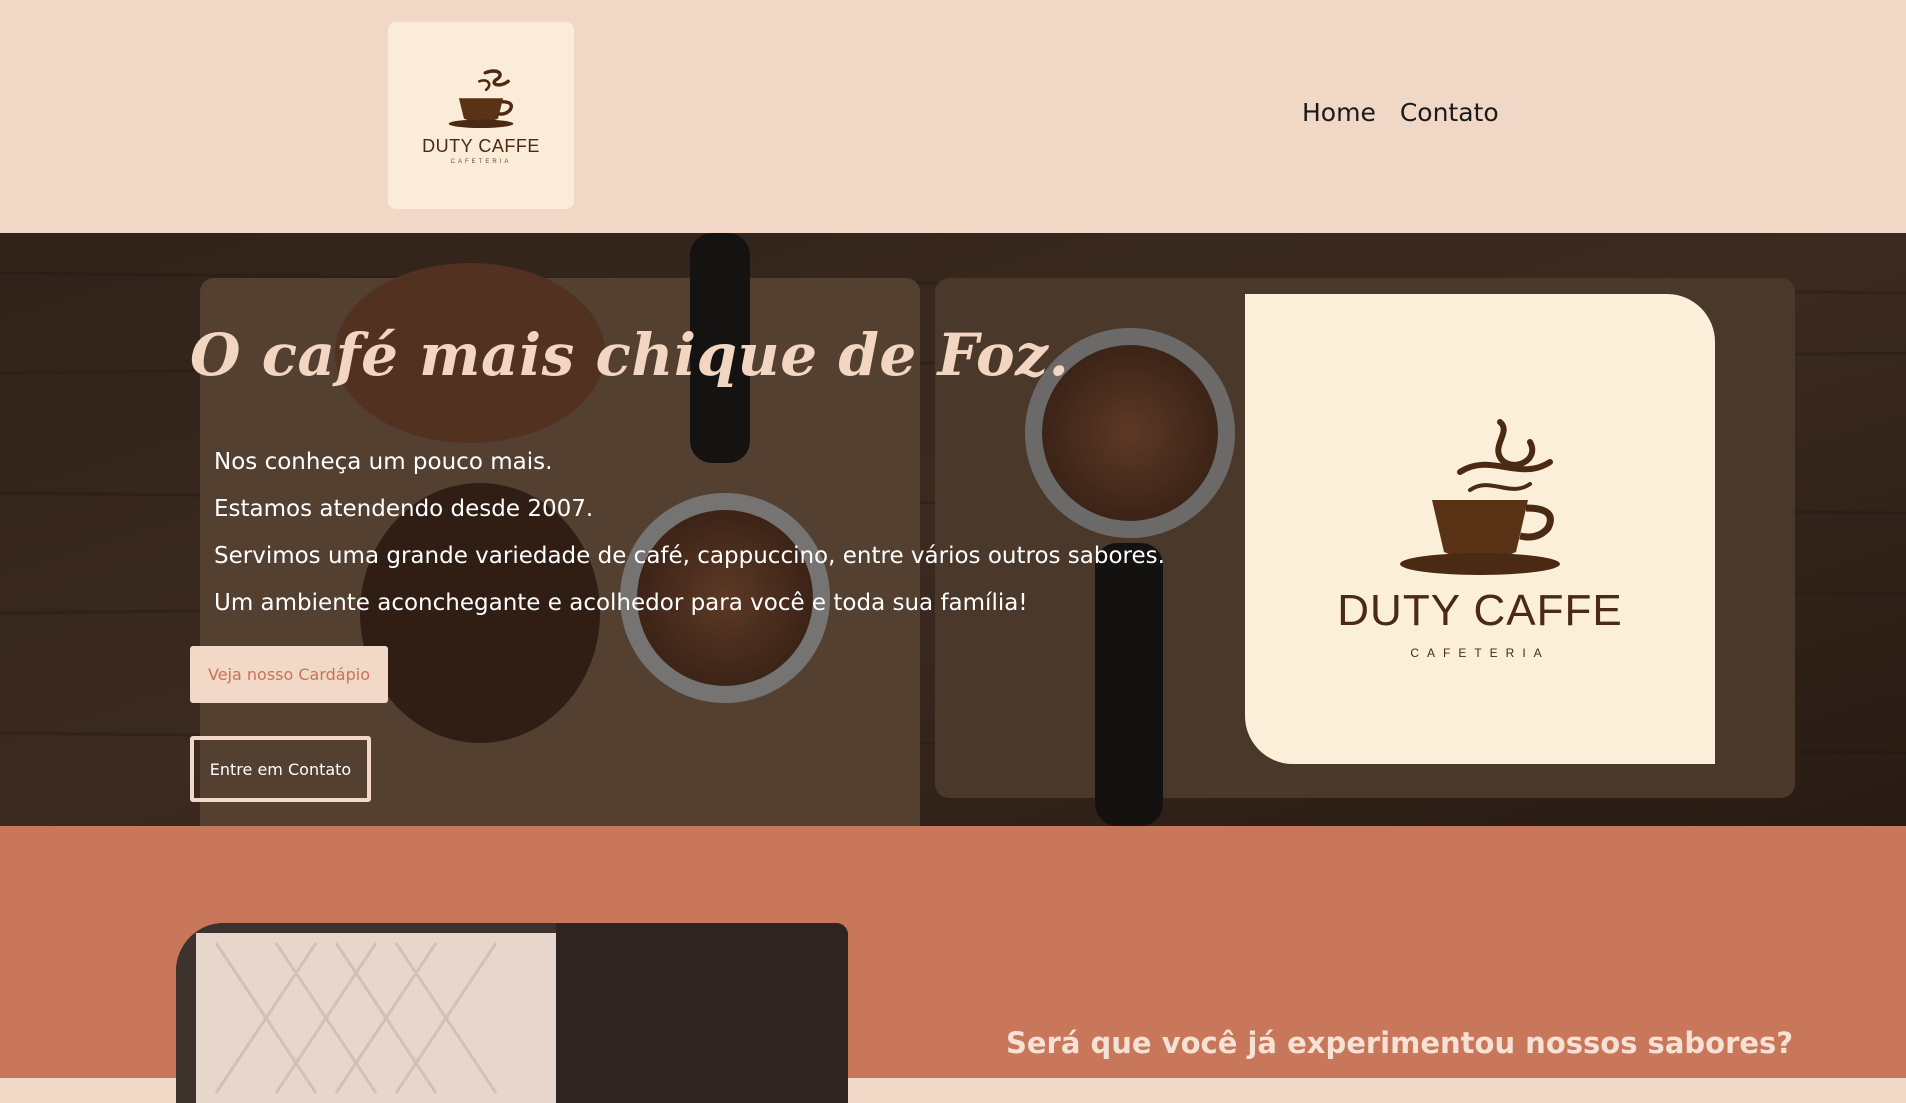 The image size is (1906, 1103). Describe the element at coordinates (1480, 610) in the screenshot. I see `hero-logo-name: DUTY CAFFE` at that location.